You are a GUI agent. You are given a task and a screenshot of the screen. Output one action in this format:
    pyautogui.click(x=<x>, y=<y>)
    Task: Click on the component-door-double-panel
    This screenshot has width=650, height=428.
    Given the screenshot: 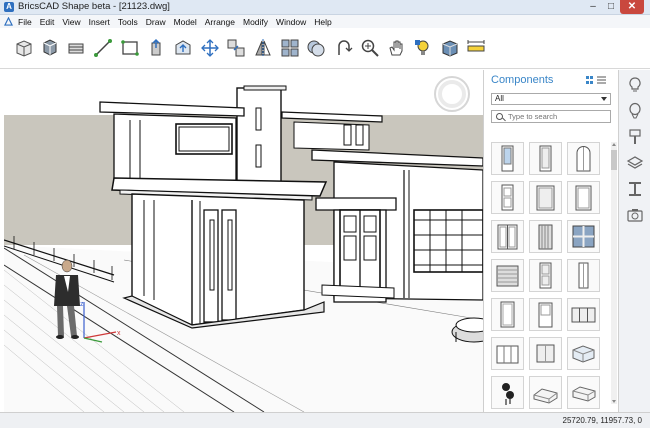 What is the action you would take?
    pyautogui.click(x=545, y=197)
    